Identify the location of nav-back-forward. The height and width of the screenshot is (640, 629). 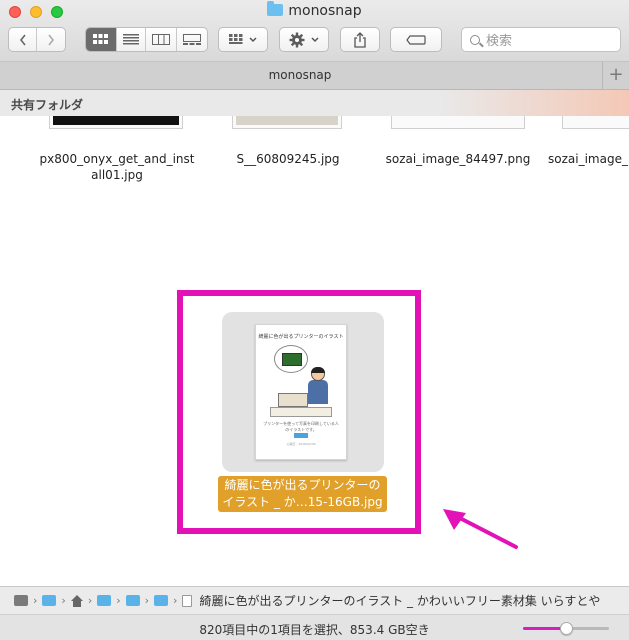
(37, 39).